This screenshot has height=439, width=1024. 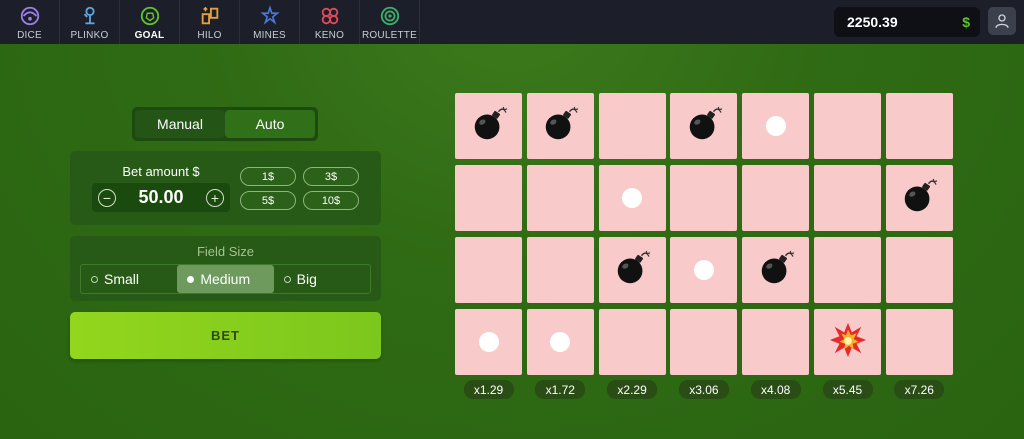 I want to click on nav-label: PLINKO, so click(x=89, y=35).